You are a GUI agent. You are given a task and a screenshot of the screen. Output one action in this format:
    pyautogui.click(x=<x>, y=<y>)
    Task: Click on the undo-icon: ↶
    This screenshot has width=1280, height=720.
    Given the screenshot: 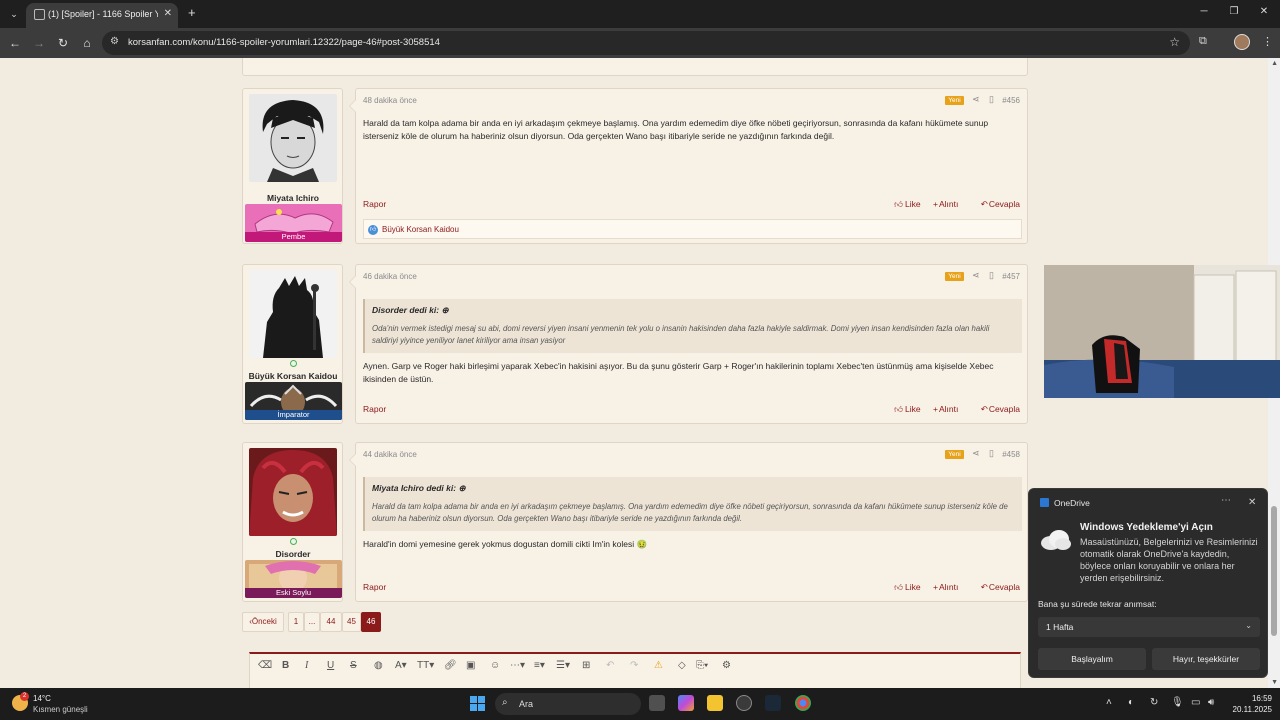 What is the action you would take?
    pyautogui.click(x=610, y=665)
    